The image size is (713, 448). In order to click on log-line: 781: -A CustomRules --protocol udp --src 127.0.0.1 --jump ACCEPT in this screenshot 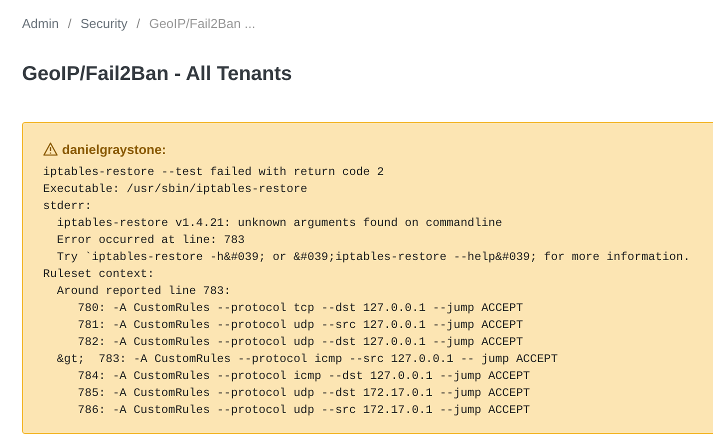, I will do `click(300, 326)`.